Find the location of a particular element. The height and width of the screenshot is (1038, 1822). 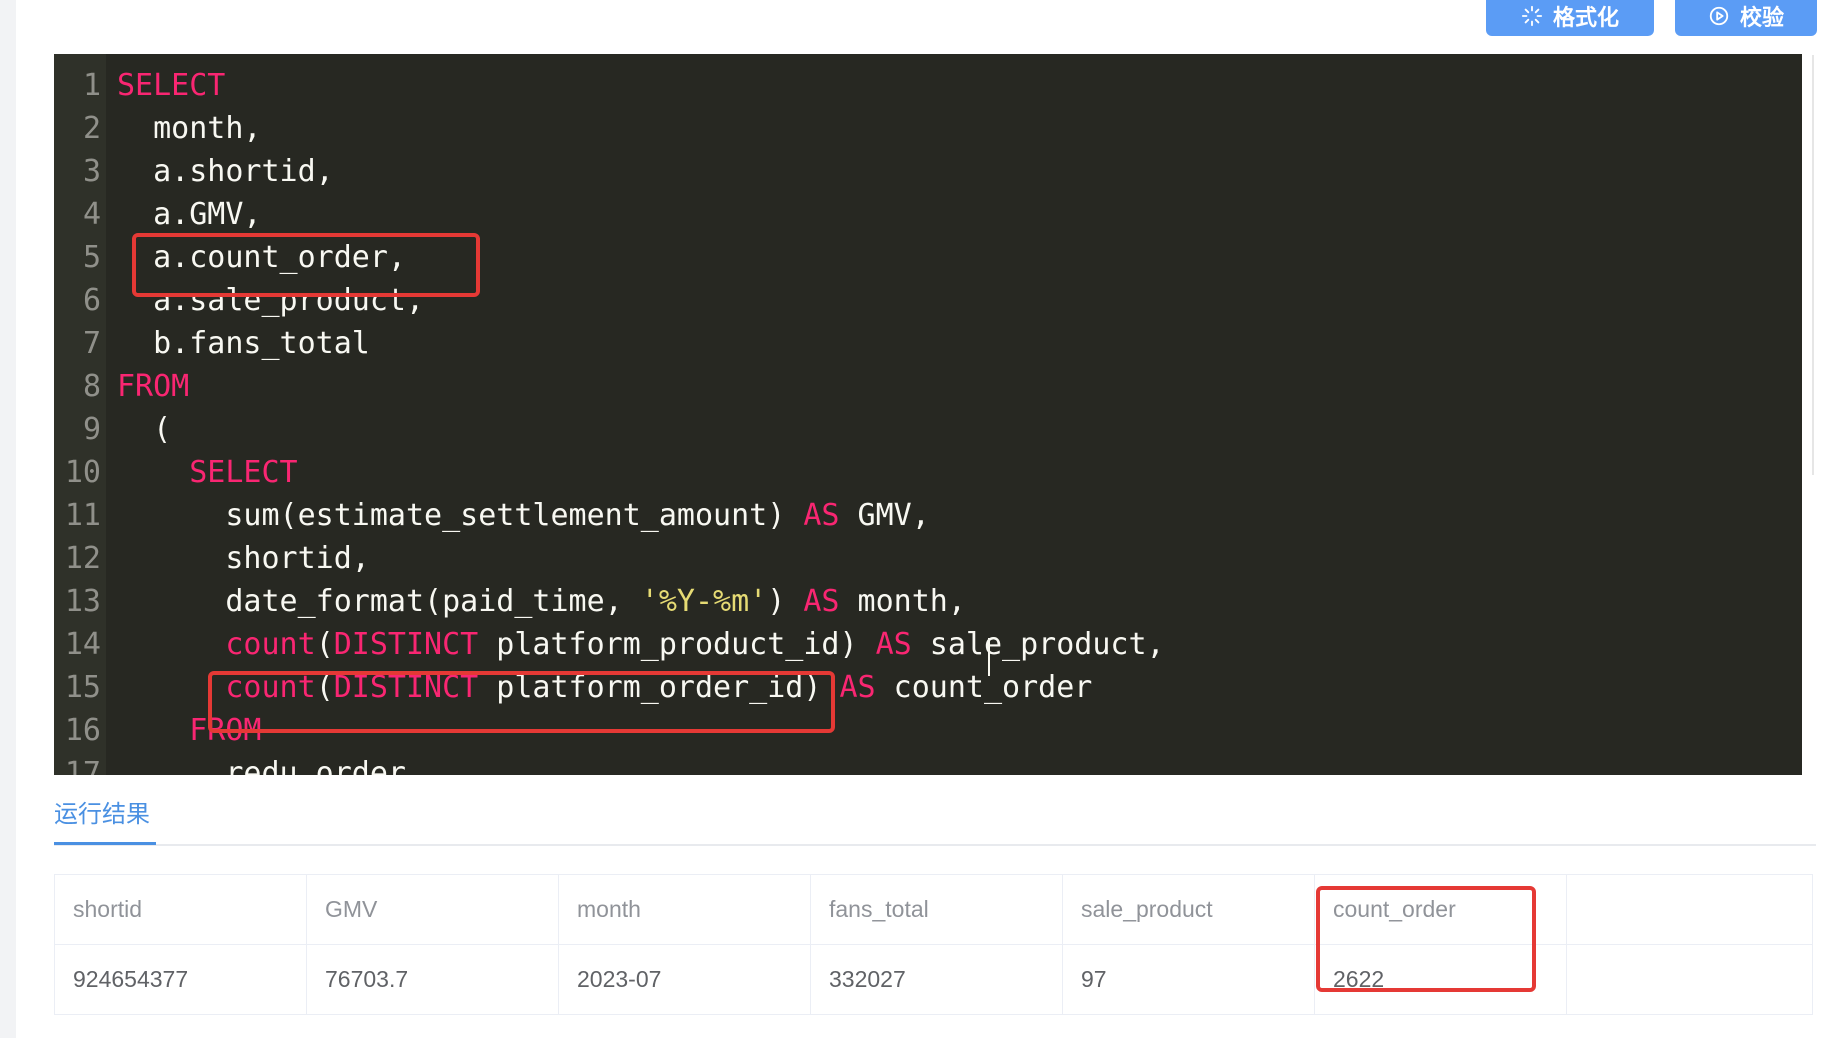

validate-button: 校验 is located at coordinates (1746, 18).